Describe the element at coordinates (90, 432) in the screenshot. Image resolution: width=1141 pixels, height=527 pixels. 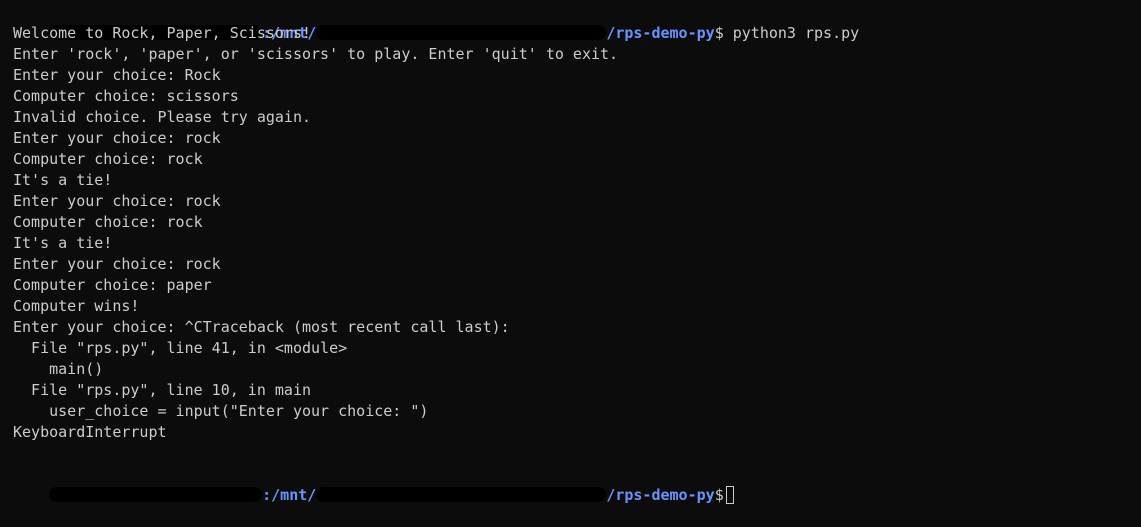
I see `traceback-line: KeyboardInterrupt` at that location.